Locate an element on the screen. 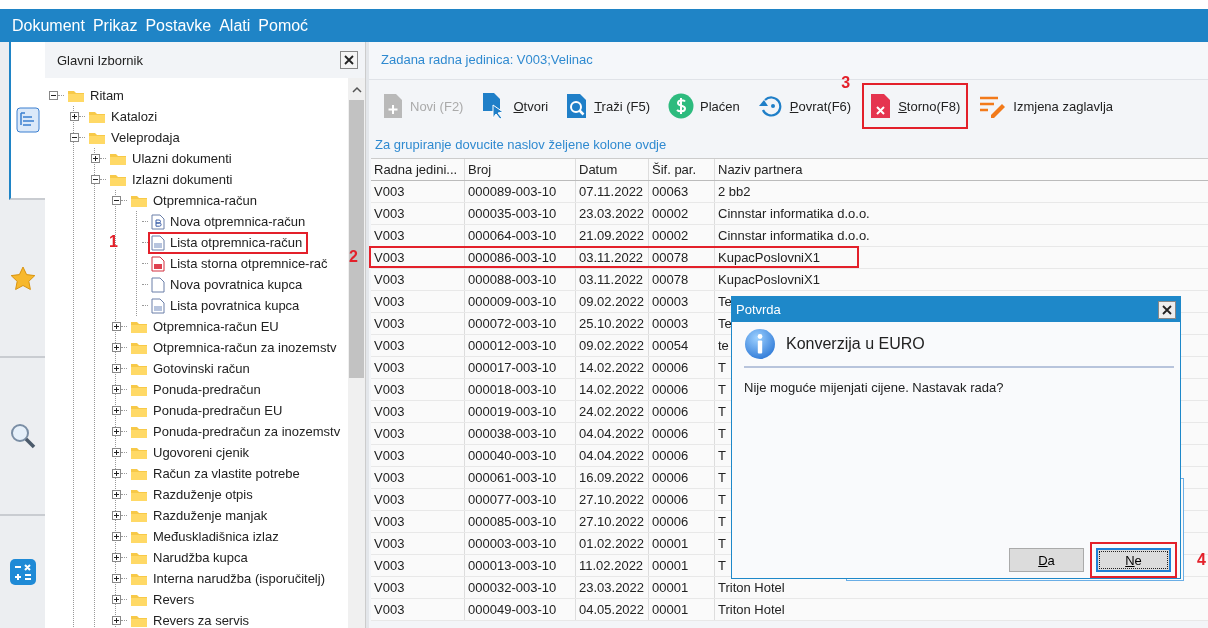 This screenshot has height=628, width=1208. tree-item: Lista otpremnica-račun is located at coordinates (228, 242).